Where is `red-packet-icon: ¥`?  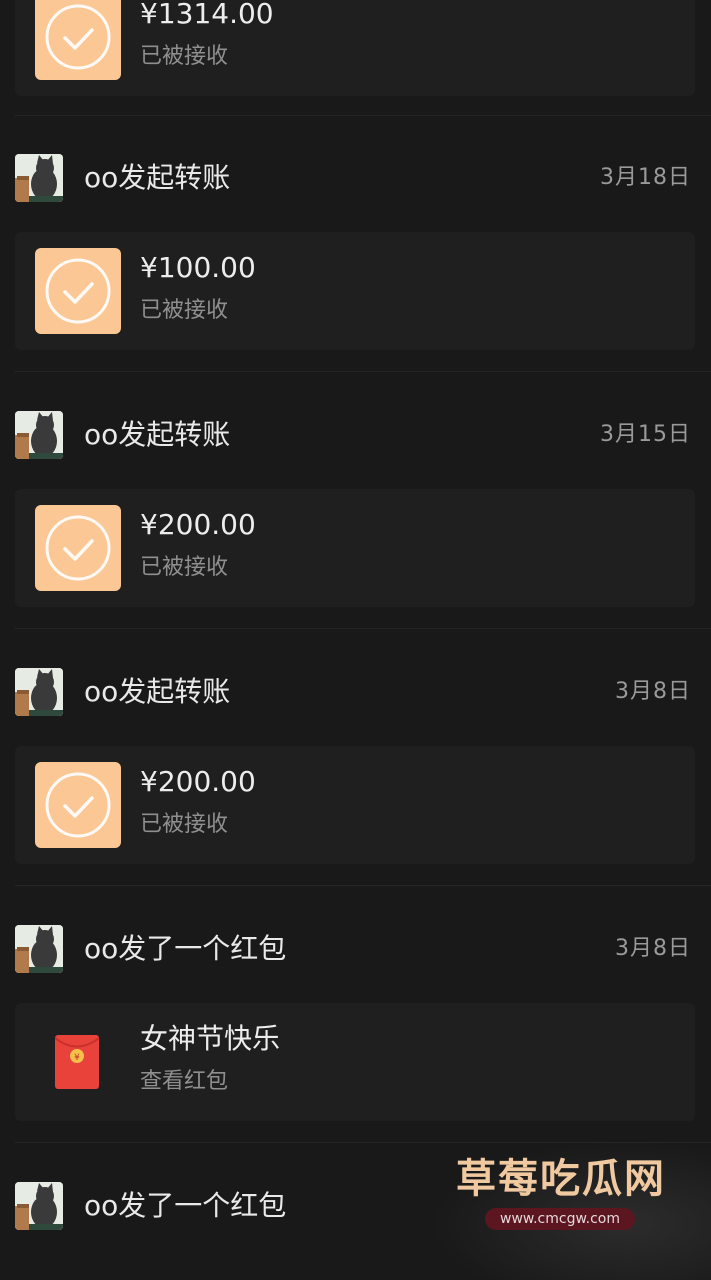
red-packet-icon: ¥ is located at coordinates (77, 1062).